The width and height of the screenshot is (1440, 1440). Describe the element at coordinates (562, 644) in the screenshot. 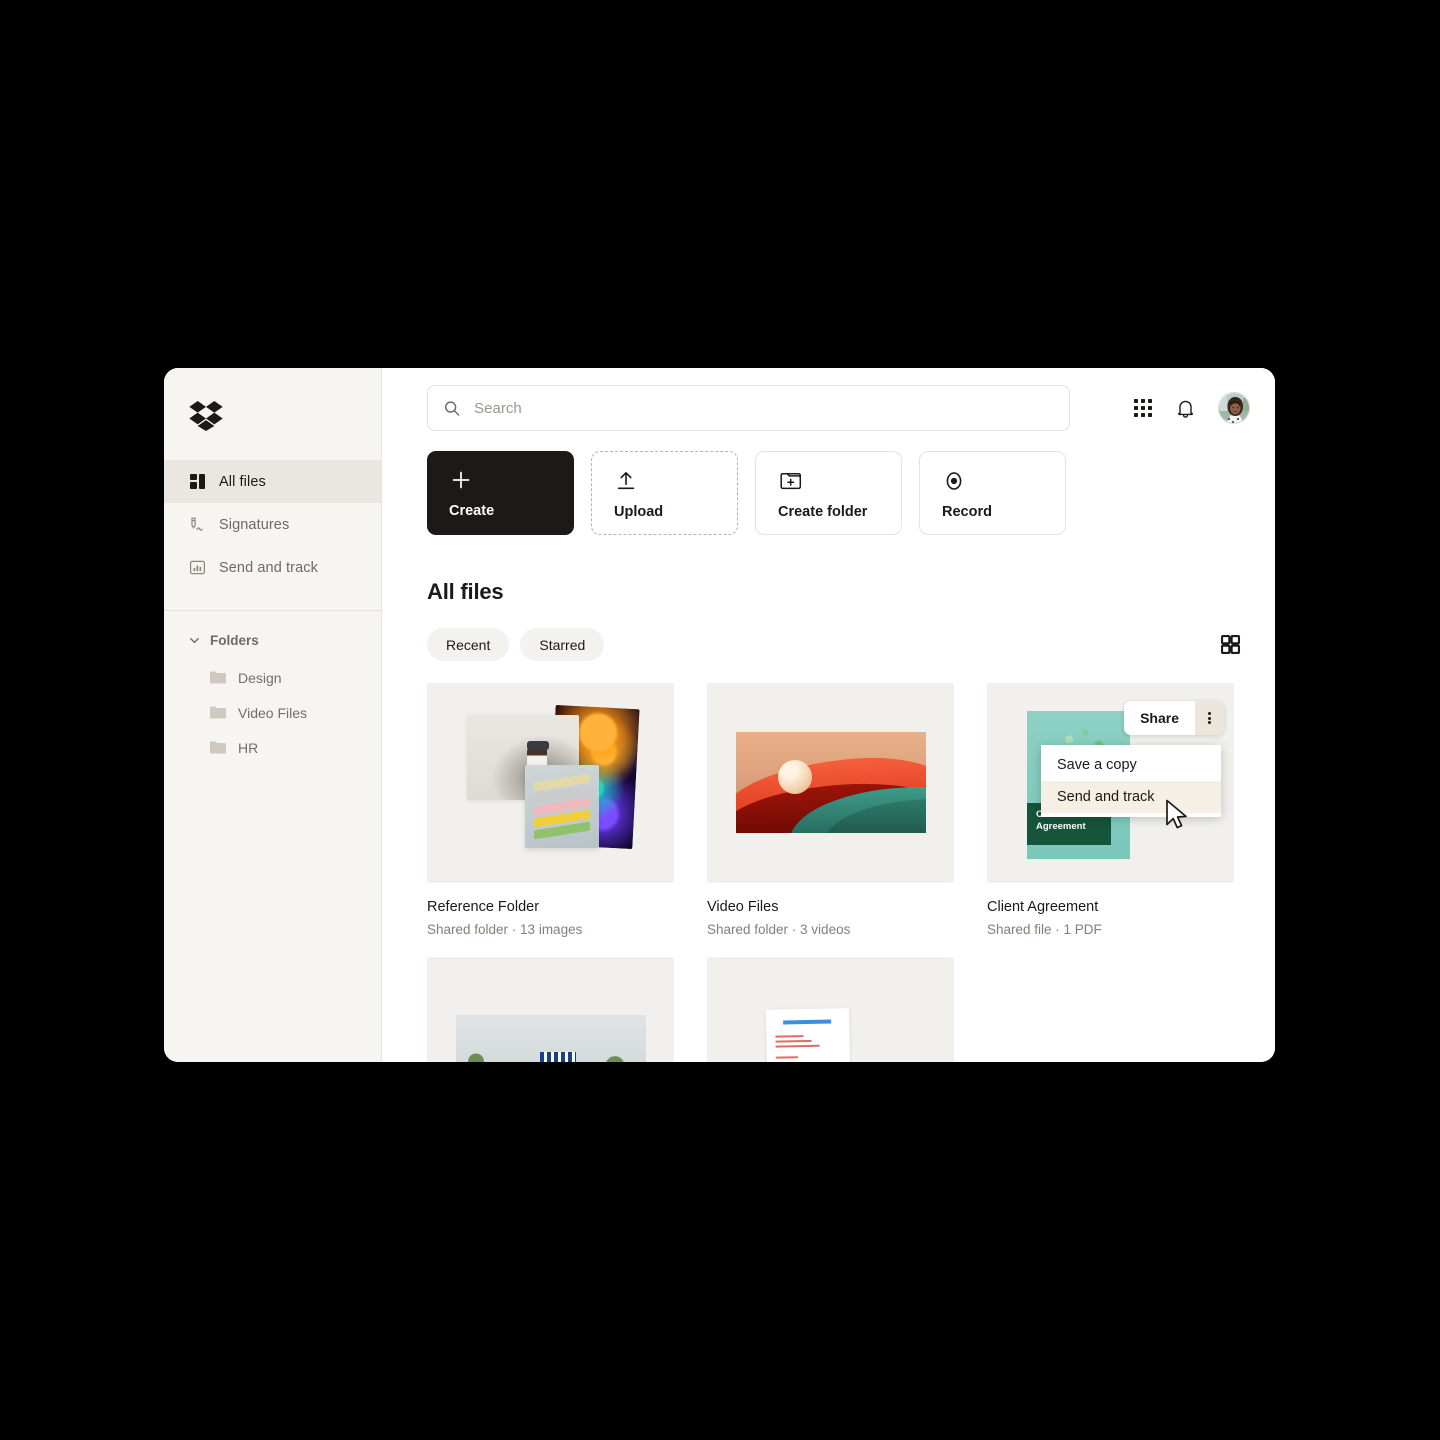

I see `filter-chip-starred: Starred` at that location.